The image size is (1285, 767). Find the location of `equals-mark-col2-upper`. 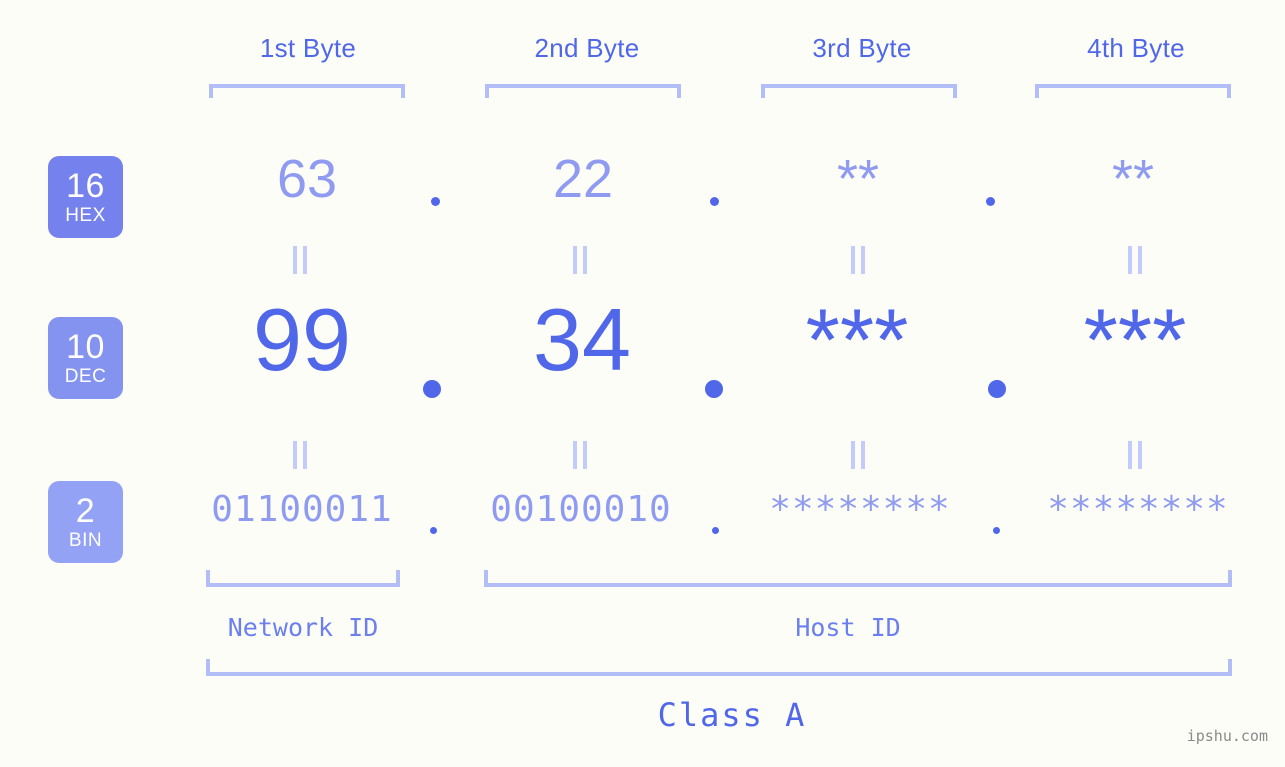

equals-mark-col2-upper is located at coordinates (580, 260).